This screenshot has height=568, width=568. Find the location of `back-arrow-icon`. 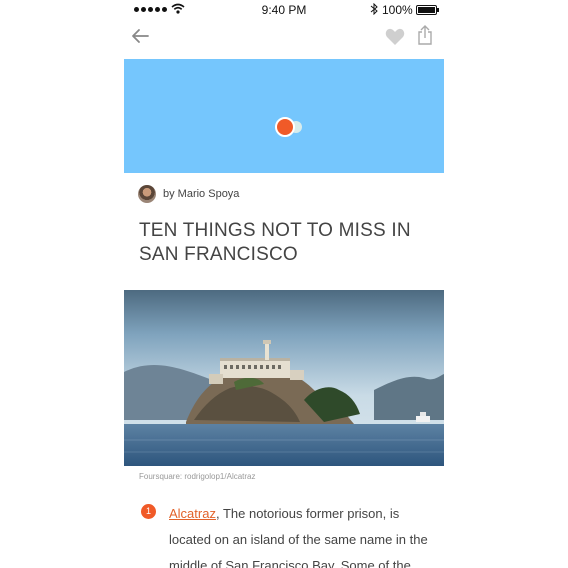

back-arrow-icon is located at coordinates (140, 36).